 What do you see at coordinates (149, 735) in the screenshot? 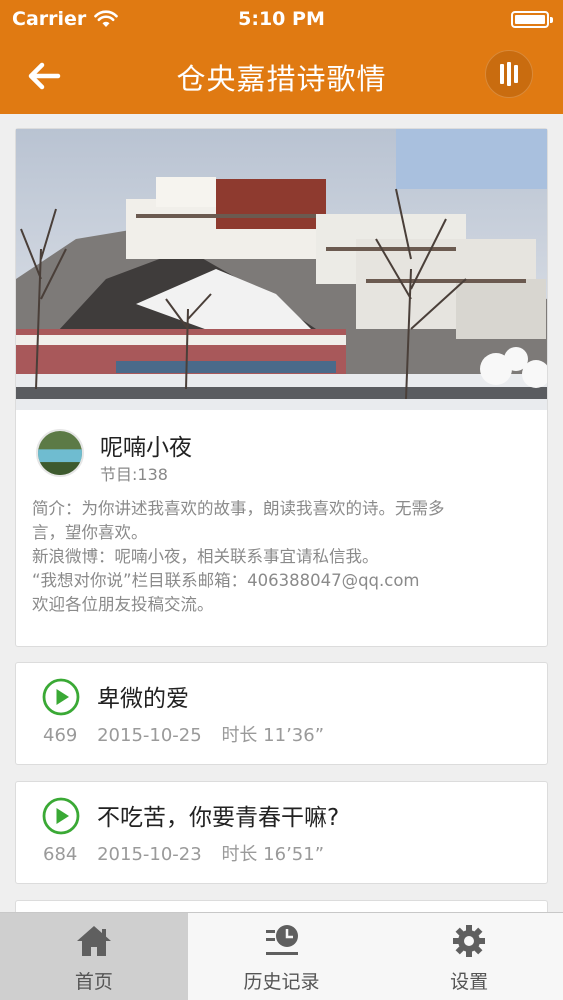
I see `episode-date: 2015-10-25` at bounding box center [149, 735].